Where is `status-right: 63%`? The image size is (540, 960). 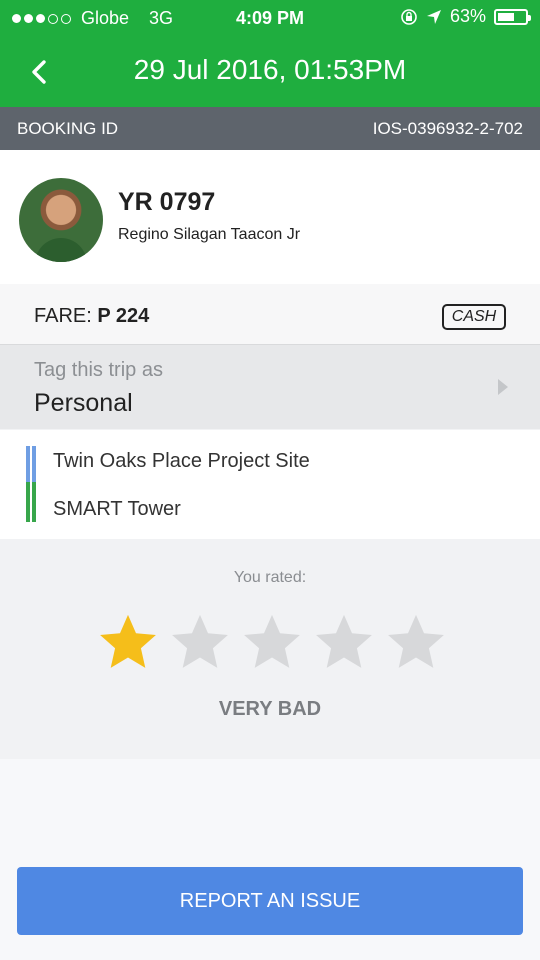 status-right: 63% is located at coordinates (465, 16).